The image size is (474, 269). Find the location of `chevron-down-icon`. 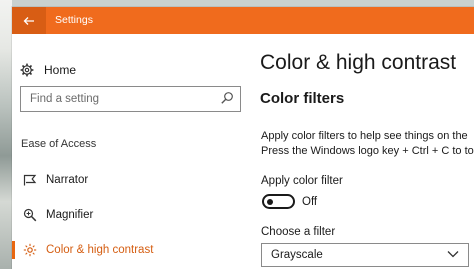

chevron-down-icon is located at coordinates (453, 254).